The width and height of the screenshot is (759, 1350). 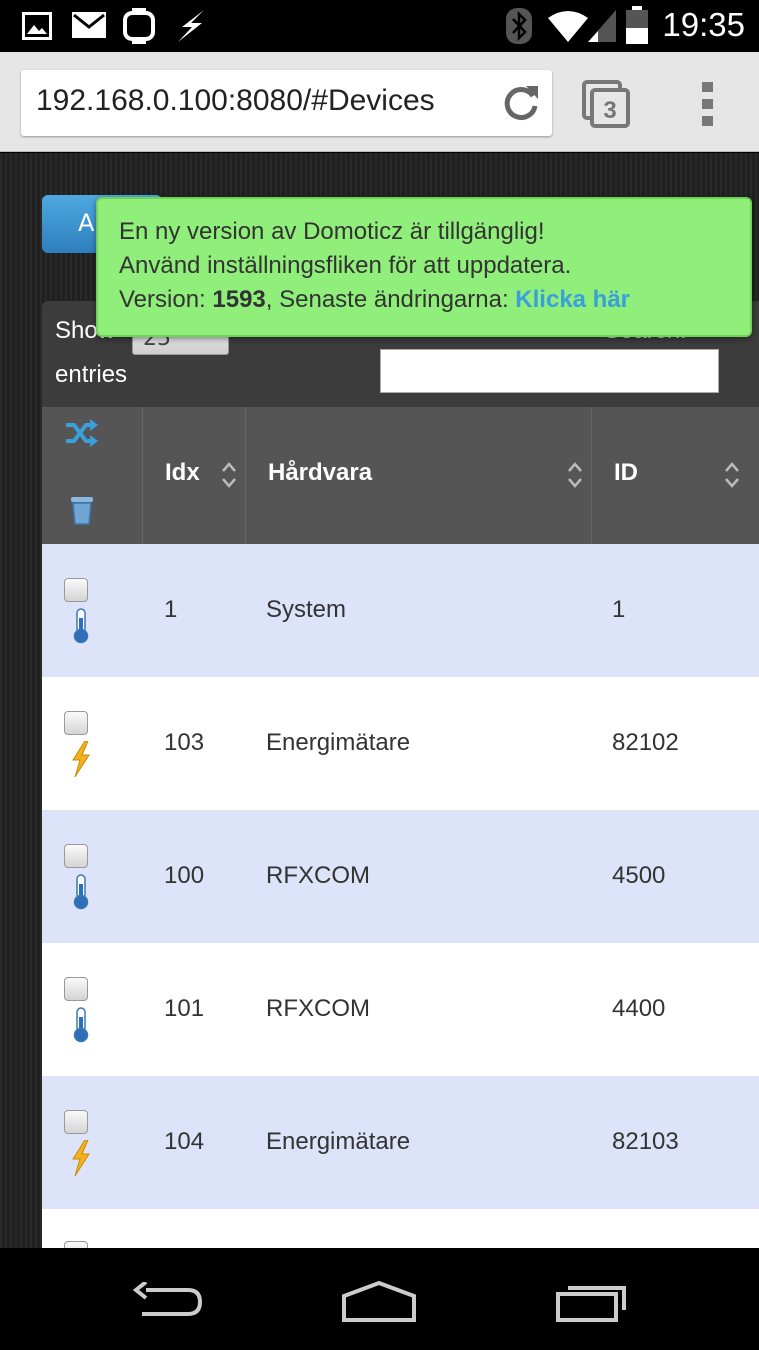 I want to click on signal-icon, so click(x=602, y=26).